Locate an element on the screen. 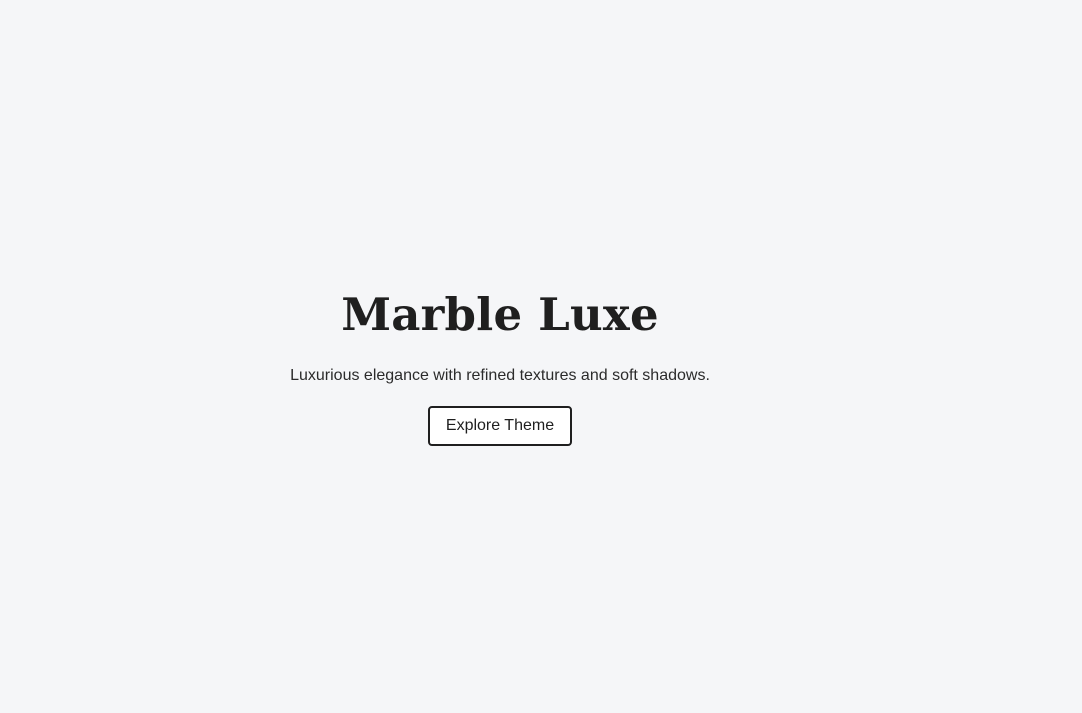 This screenshot has height=713, width=1082. explore-theme-button: Explore Theme is located at coordinates (500, 426).